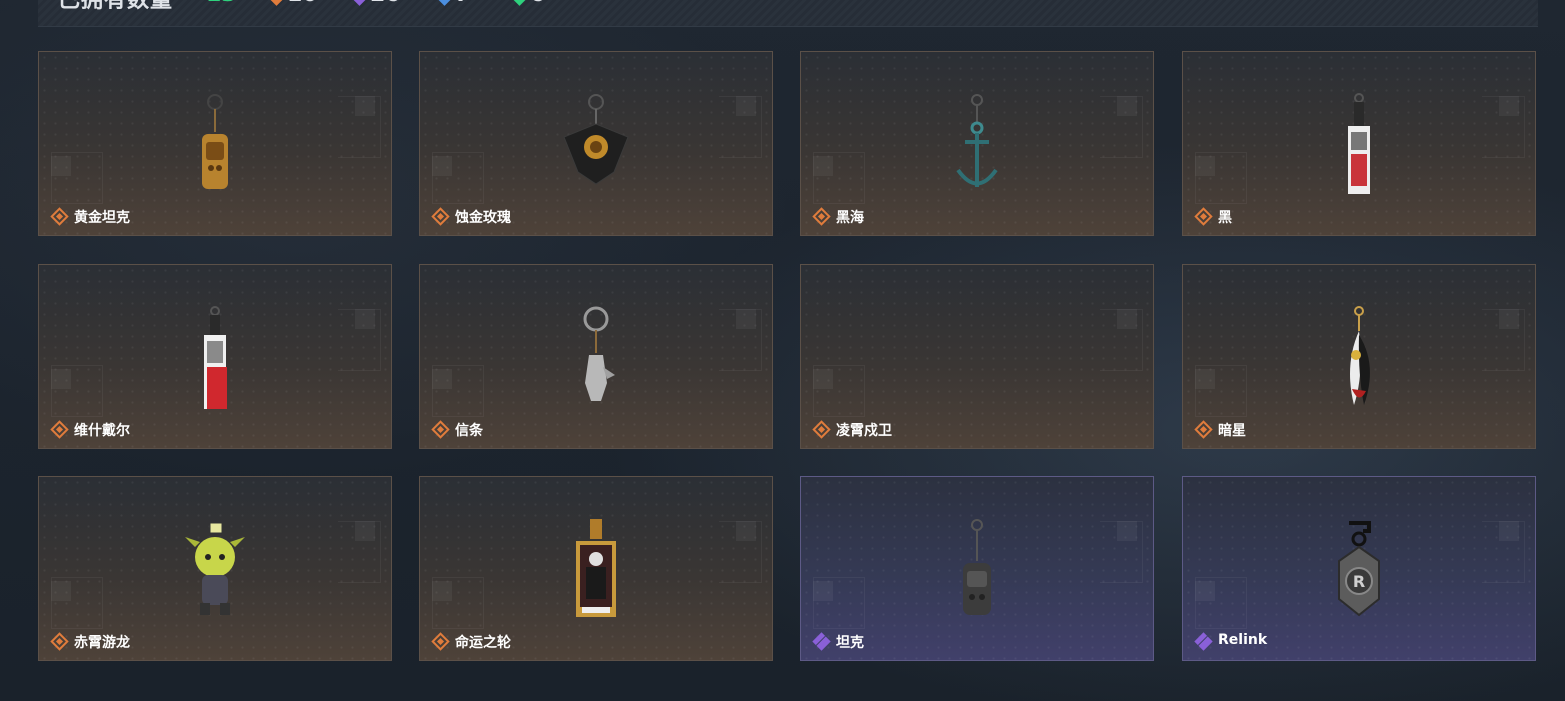 The image size is (1565, 701). I want to click on charm-name: 黑海, so click(850, 218).